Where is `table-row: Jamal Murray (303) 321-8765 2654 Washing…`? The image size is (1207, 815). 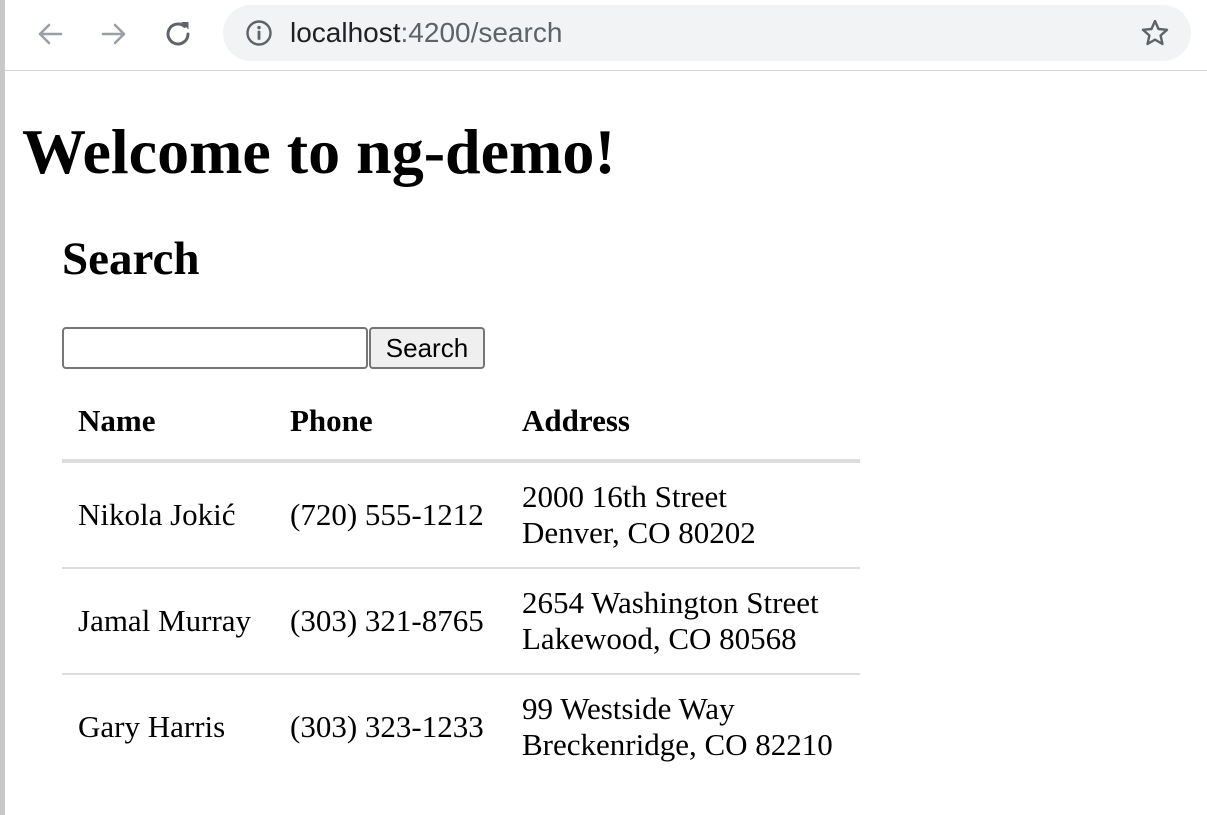
table-row: Jamal Murray (303) 321-8765 2654 Washing… is located at coordinates (461, 620).